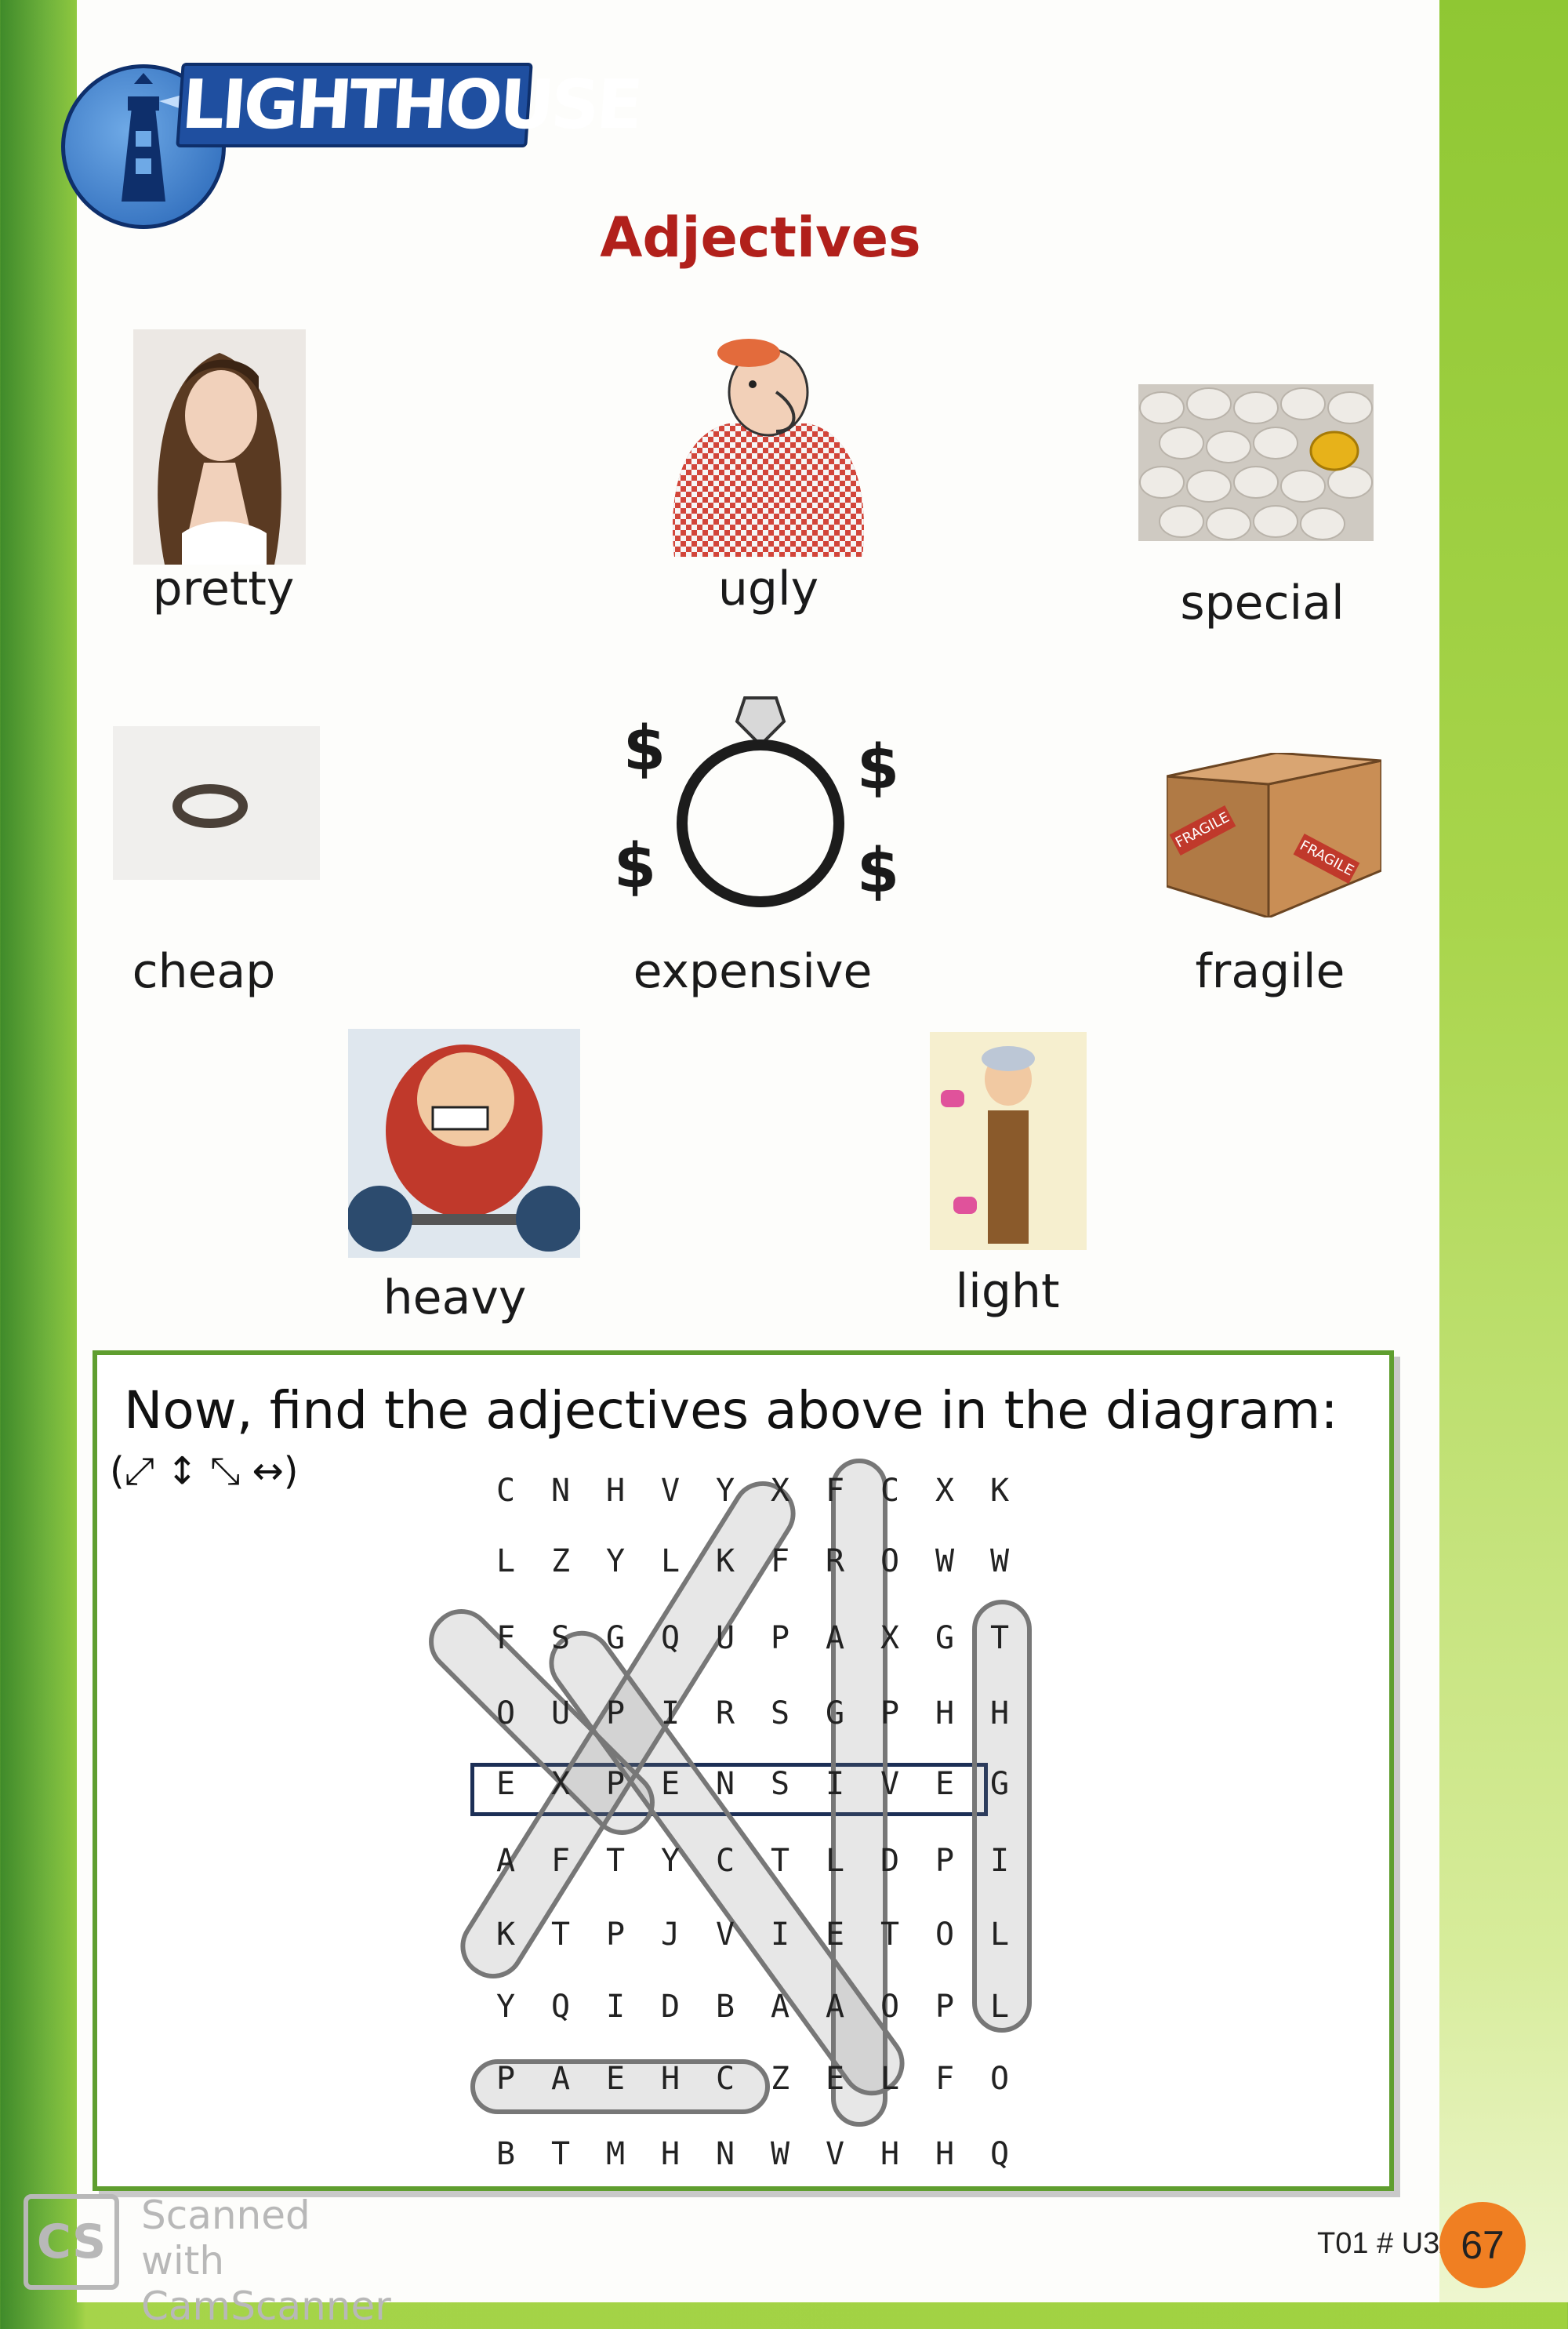  I want to click on watermark-line-2: CamScanner, so click(266, 2306).